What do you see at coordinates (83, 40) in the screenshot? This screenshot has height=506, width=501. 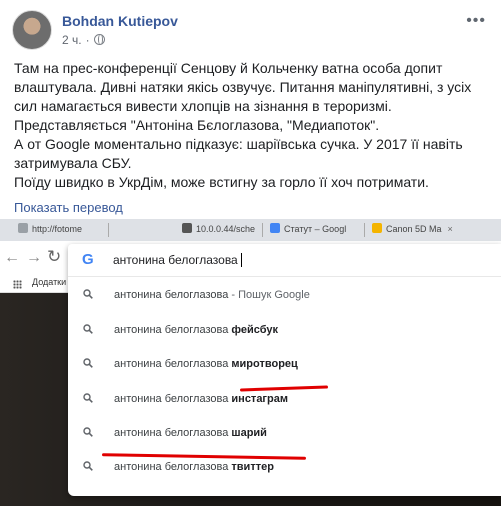 I see `post-meta: 2 ч. ·` at bounding box center [83, 40].